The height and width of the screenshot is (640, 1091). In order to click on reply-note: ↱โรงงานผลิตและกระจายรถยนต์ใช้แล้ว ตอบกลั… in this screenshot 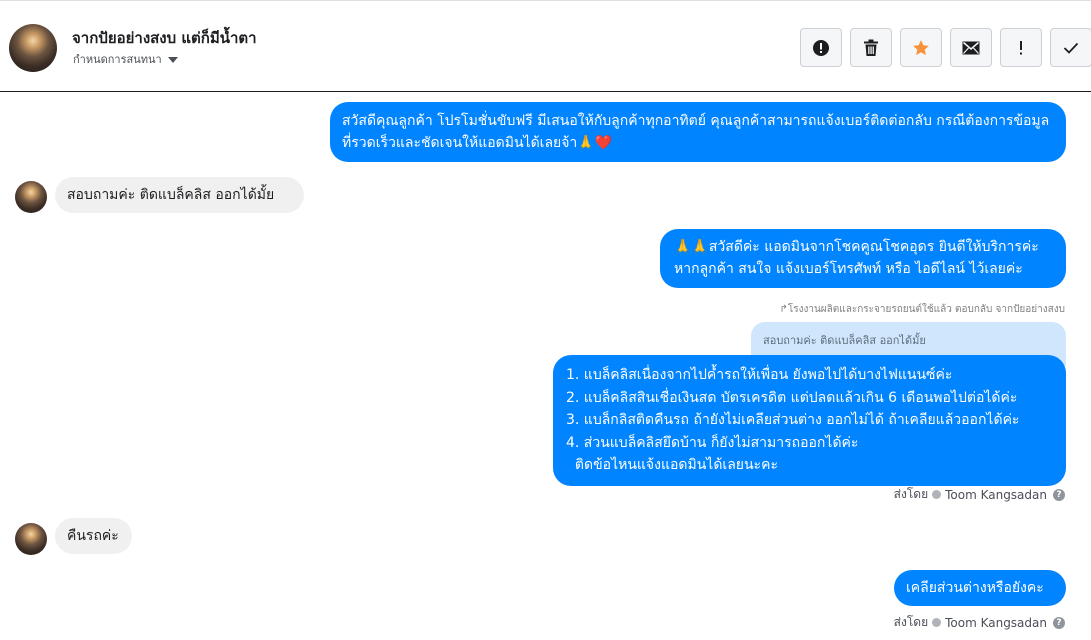, I will do `click(922, 309)`.